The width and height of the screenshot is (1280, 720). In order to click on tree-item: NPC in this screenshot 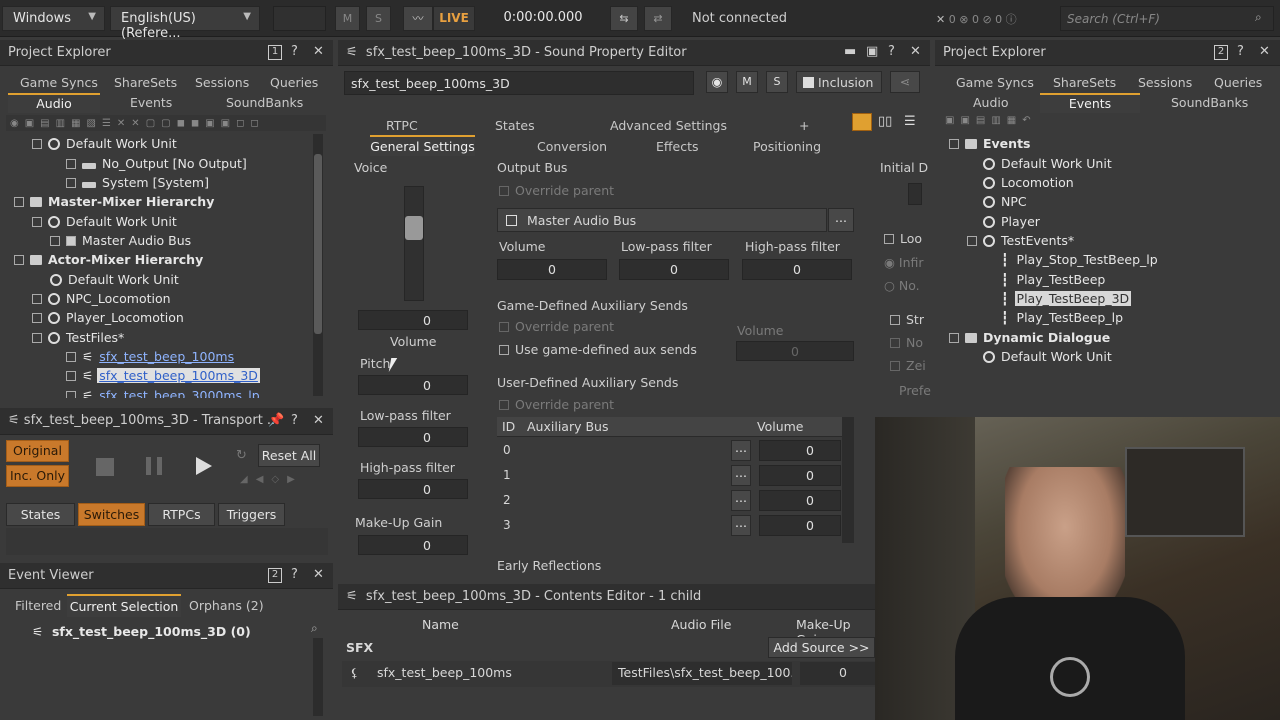, I will do `click(1005, 201)`.